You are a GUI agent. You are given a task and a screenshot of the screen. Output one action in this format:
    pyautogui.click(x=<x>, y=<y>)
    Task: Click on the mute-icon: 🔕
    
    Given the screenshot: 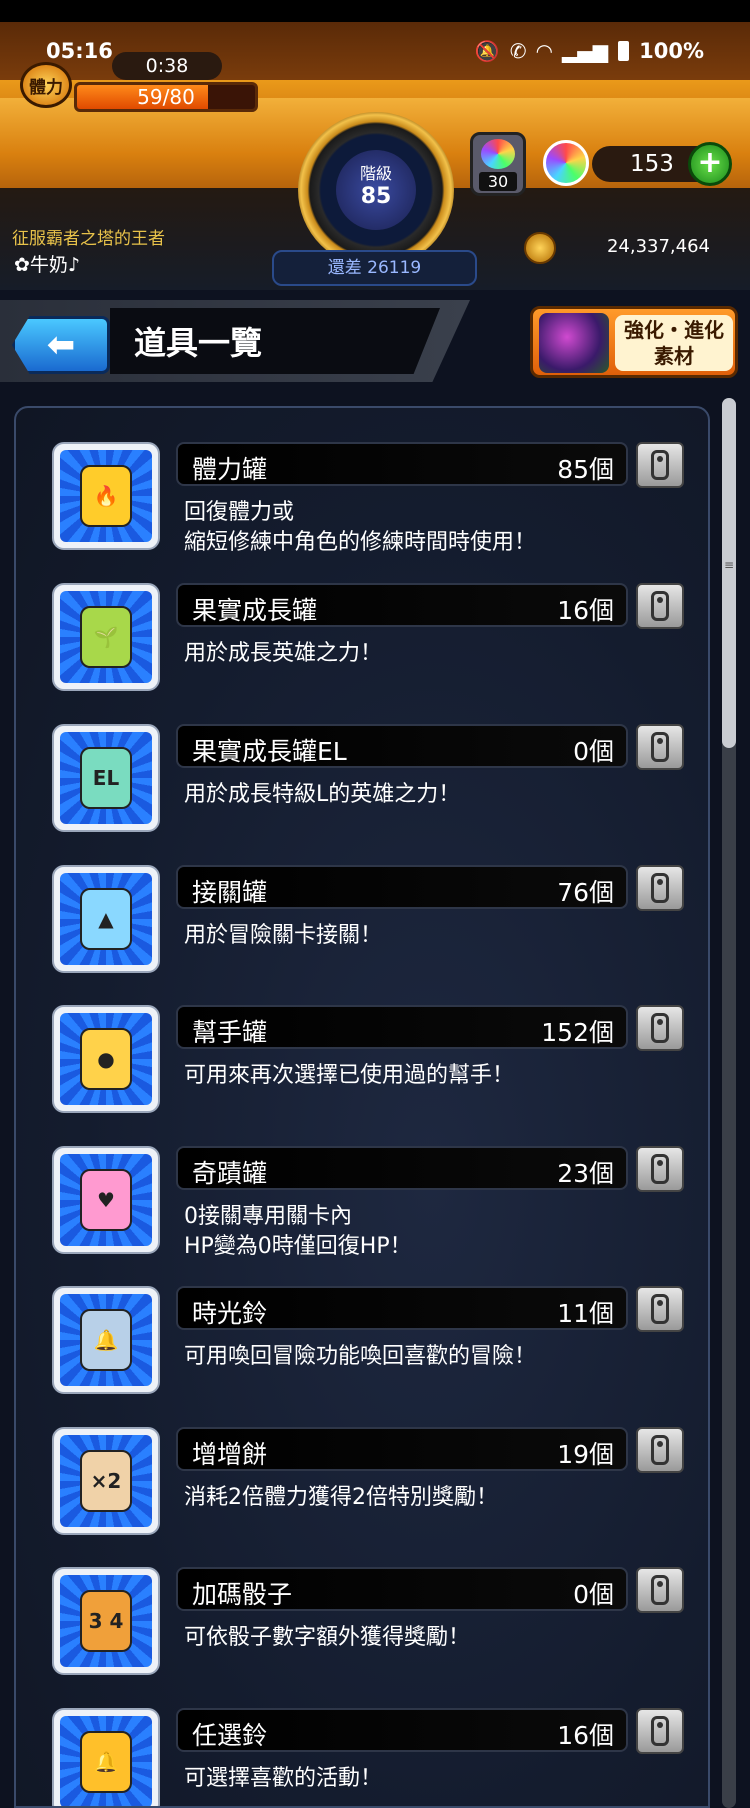 What is the action you would take?
    pyautogui.click(x=487, y=51)
    